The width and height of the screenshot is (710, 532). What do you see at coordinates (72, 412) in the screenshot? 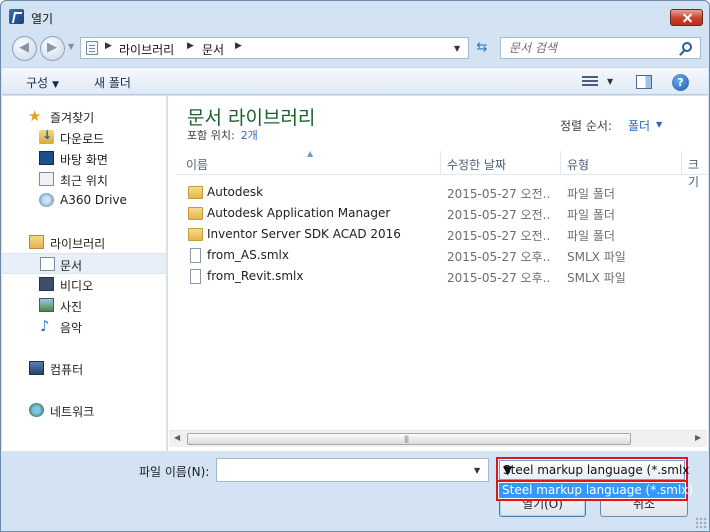
I see `nav-label: 네트워크` at bounding box center [72, 412].